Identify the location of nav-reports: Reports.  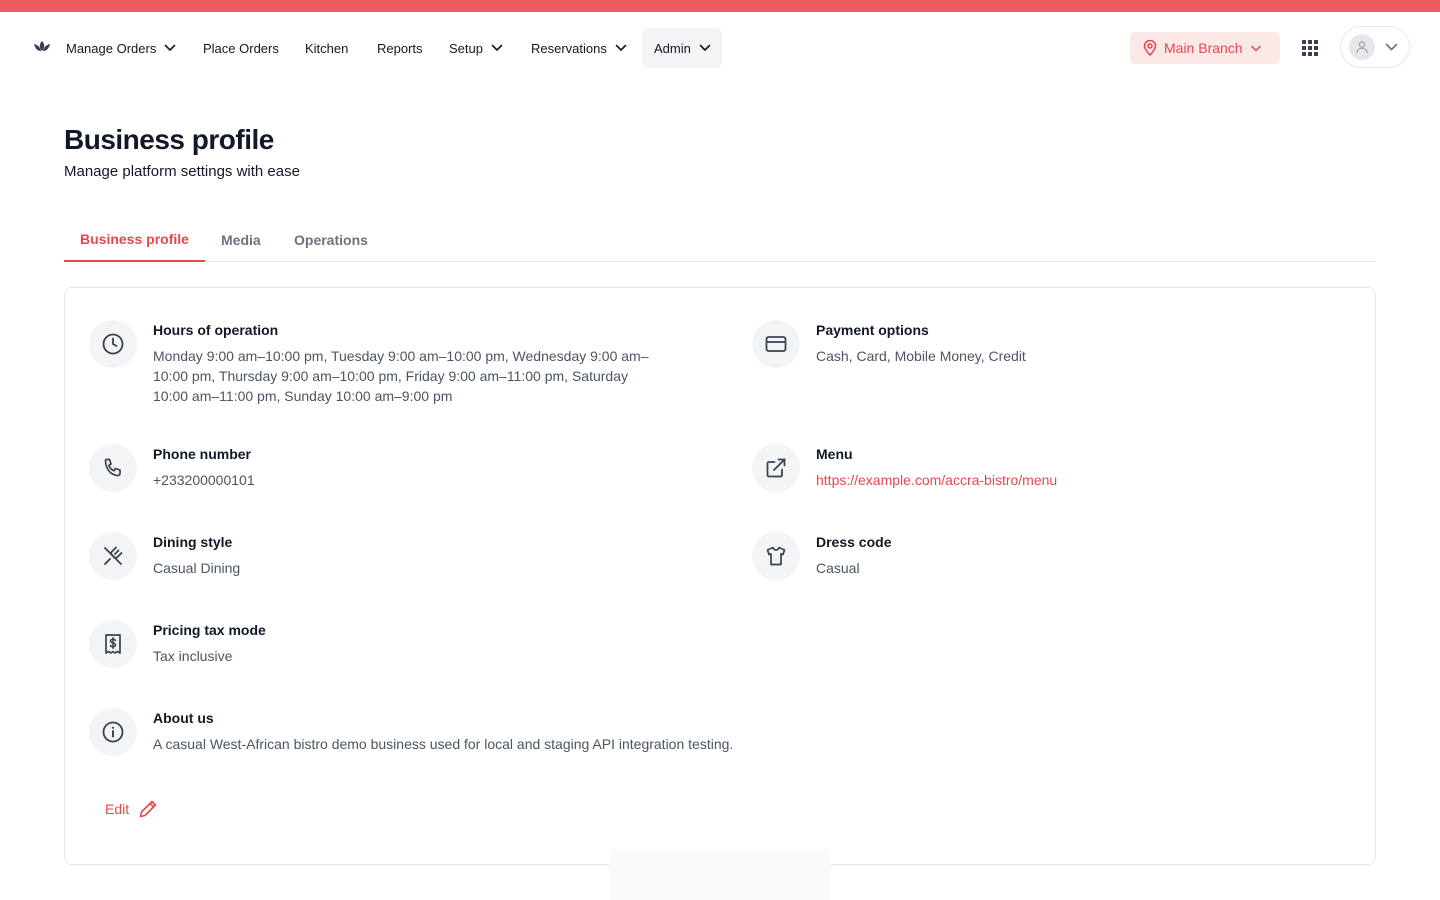
(400, 48).